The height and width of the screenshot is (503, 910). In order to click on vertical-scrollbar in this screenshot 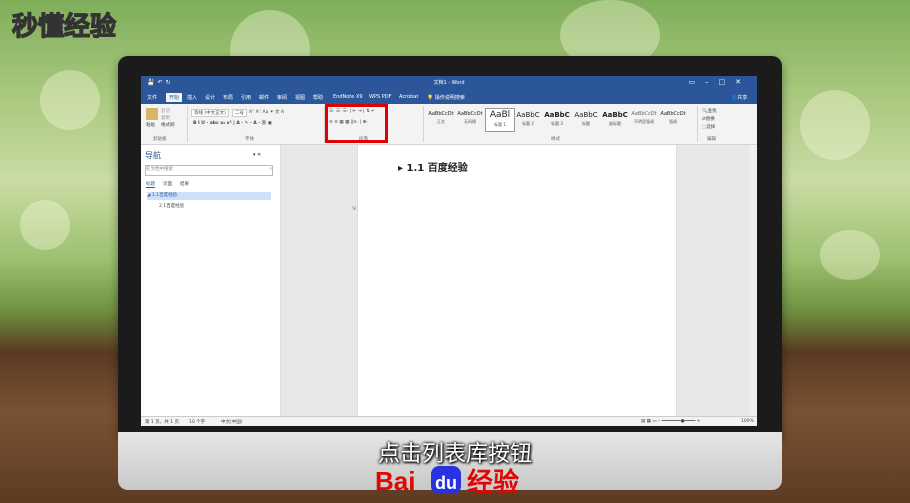, I will do `click(753, 280)`.